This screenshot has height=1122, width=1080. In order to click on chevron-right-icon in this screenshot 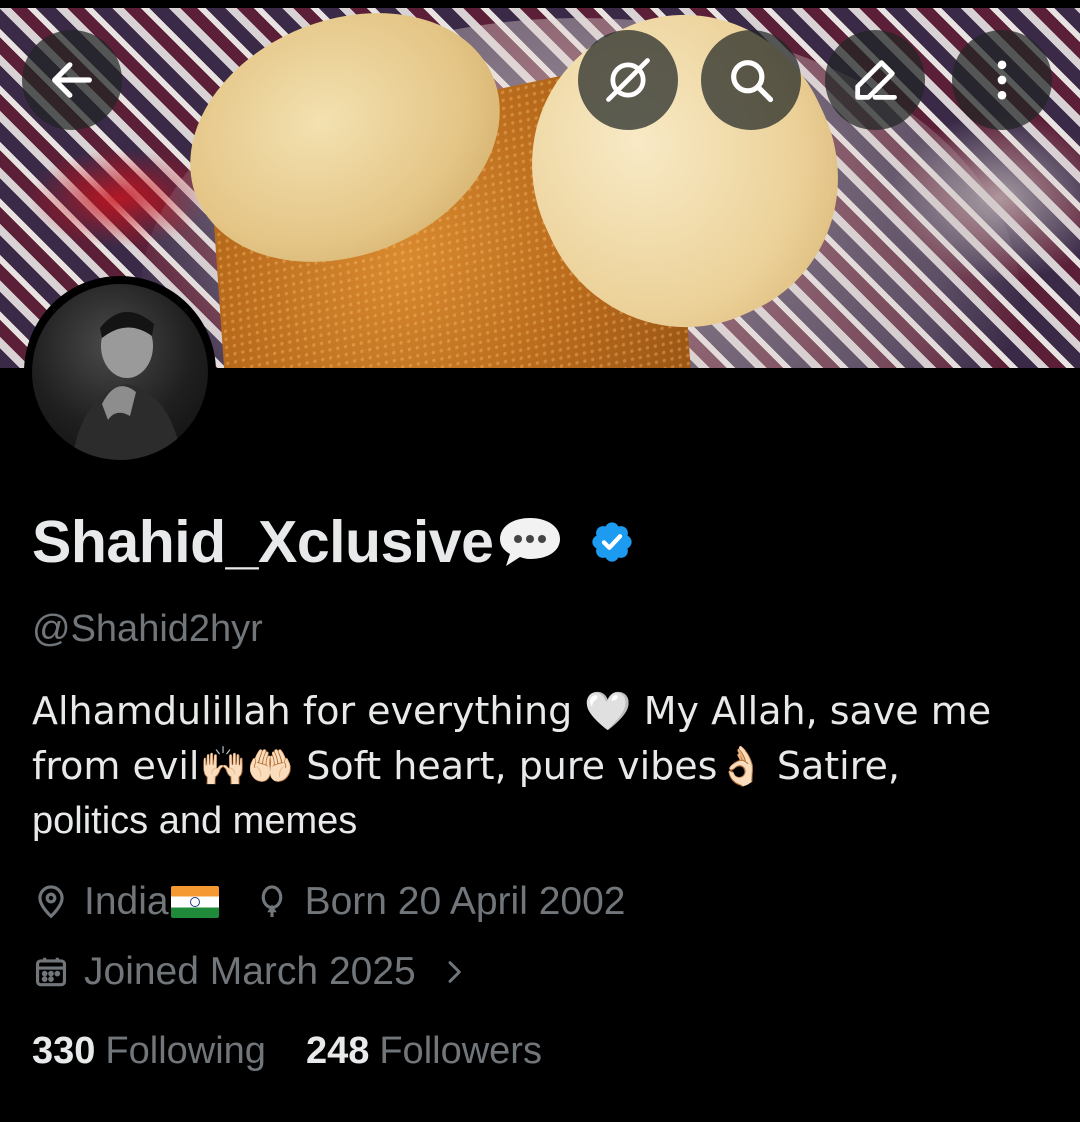, I will do `click(454, 972)`.